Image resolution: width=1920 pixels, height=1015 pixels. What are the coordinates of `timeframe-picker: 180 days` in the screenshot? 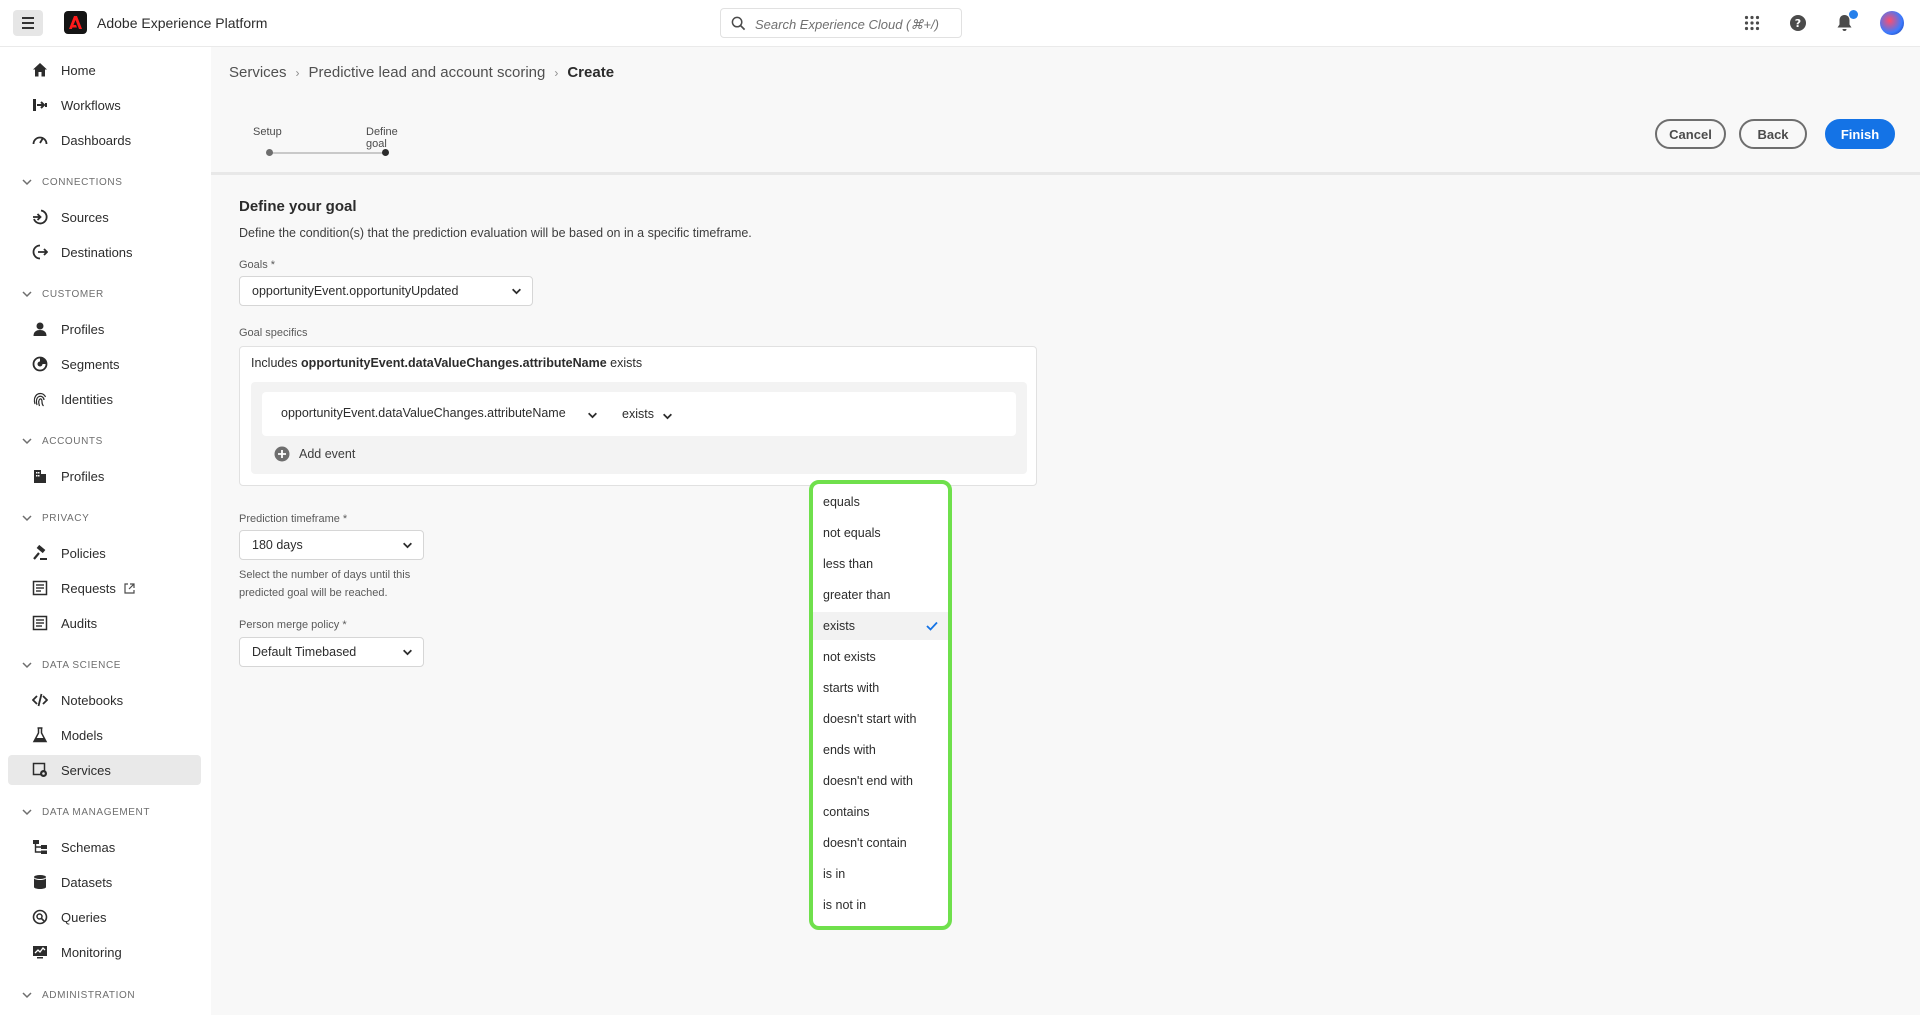 It's located at (331, 545).